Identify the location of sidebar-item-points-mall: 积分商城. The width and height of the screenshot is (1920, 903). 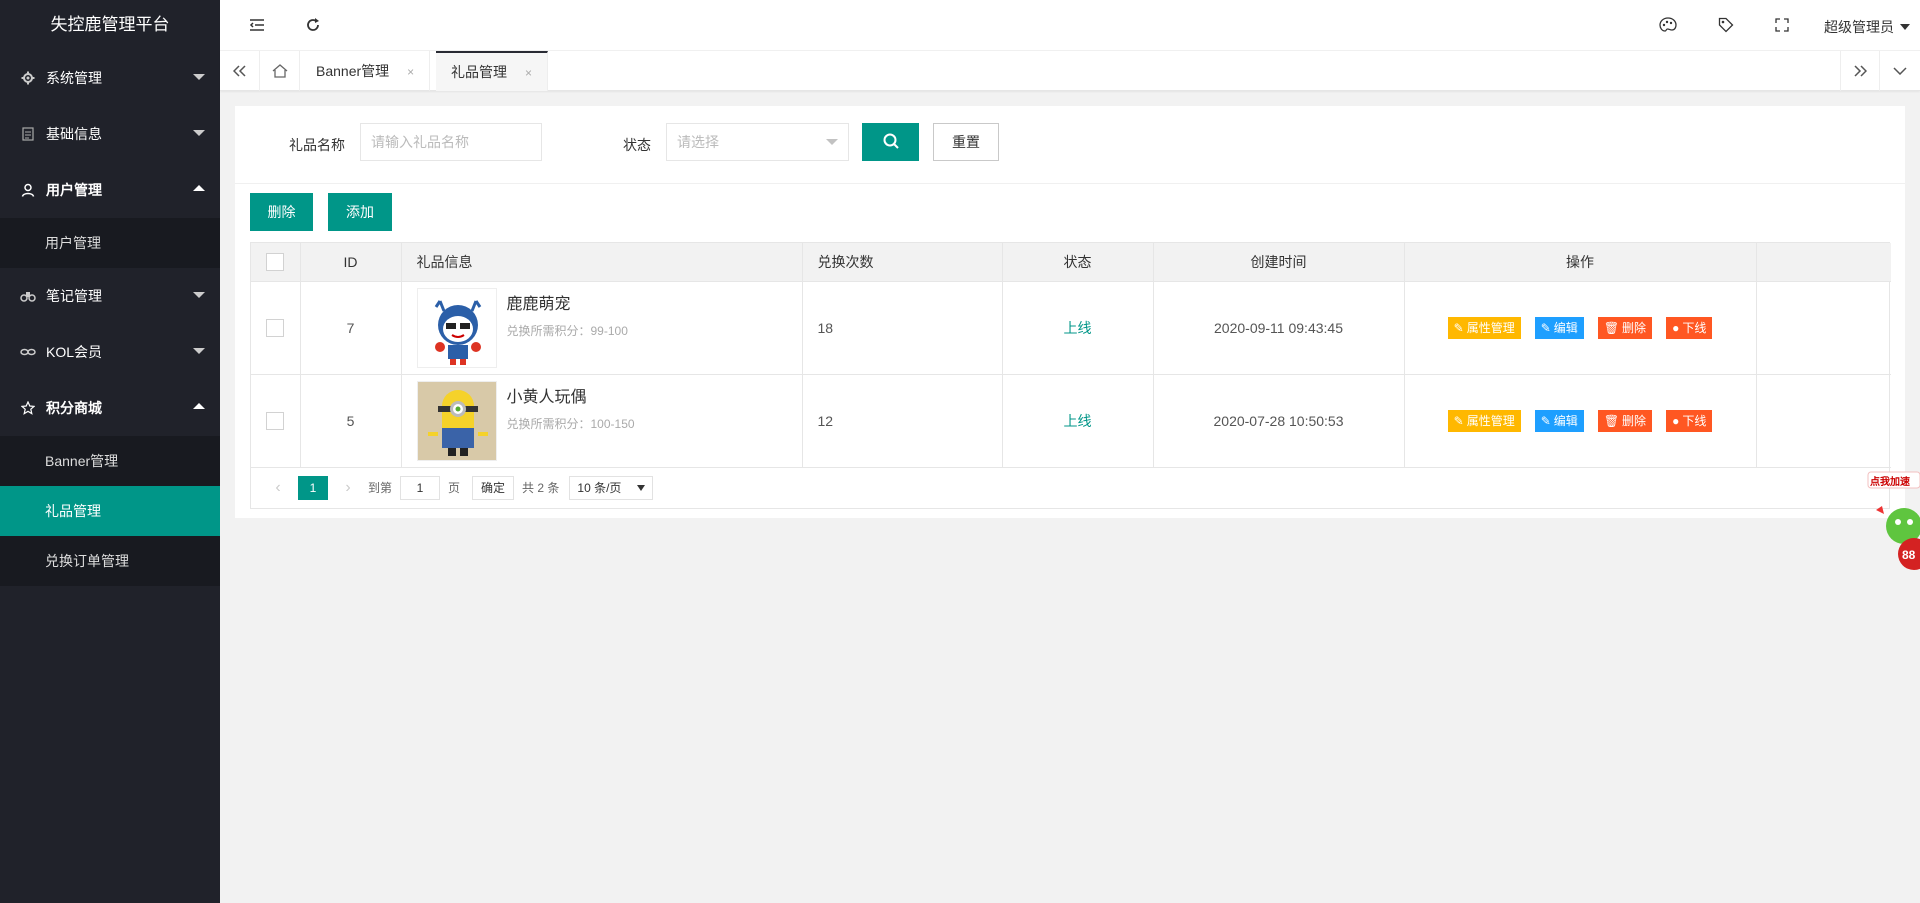
(110, 408).